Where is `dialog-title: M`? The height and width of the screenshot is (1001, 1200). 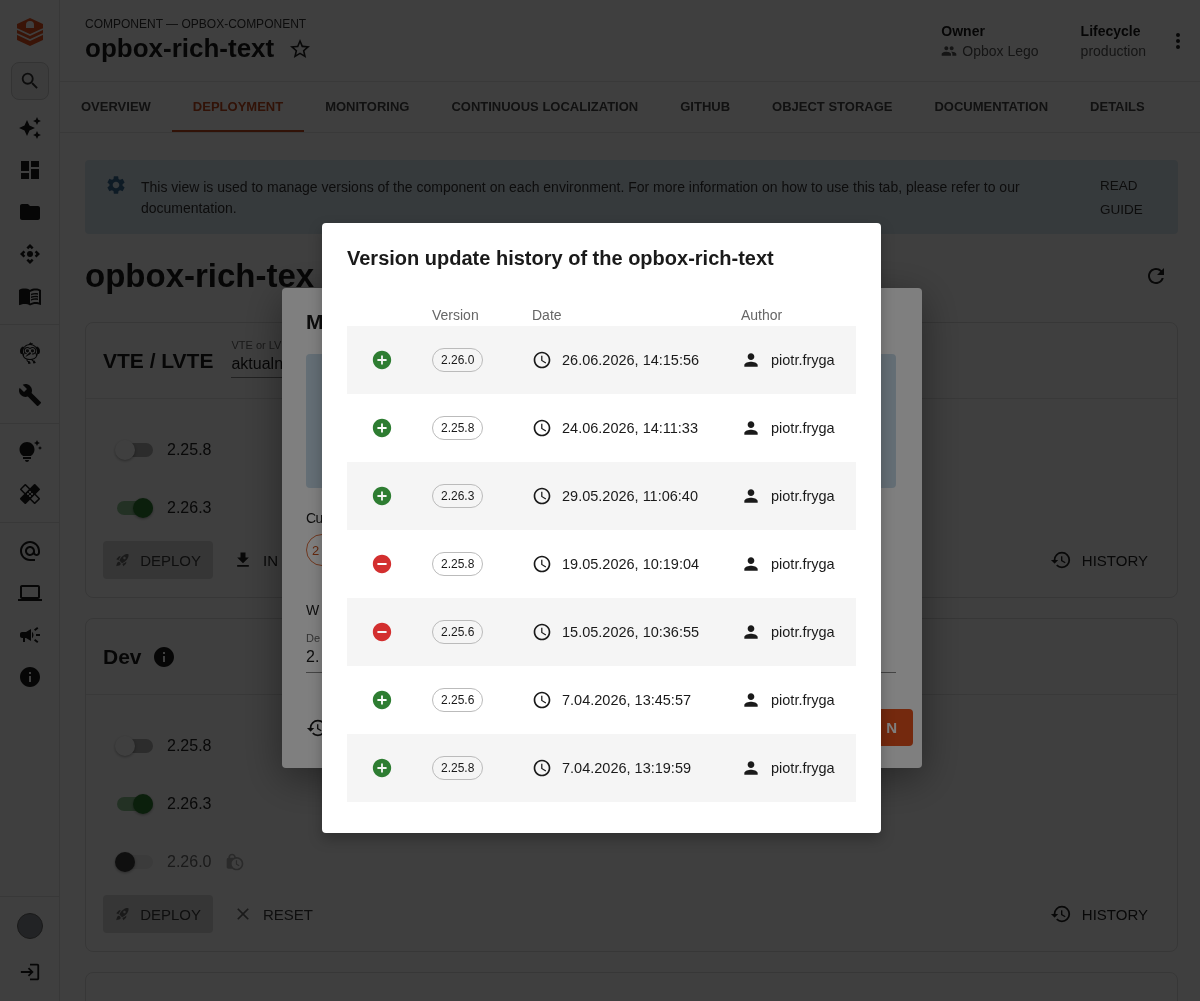
dialog-title: M is located at coordinates (315, 322).